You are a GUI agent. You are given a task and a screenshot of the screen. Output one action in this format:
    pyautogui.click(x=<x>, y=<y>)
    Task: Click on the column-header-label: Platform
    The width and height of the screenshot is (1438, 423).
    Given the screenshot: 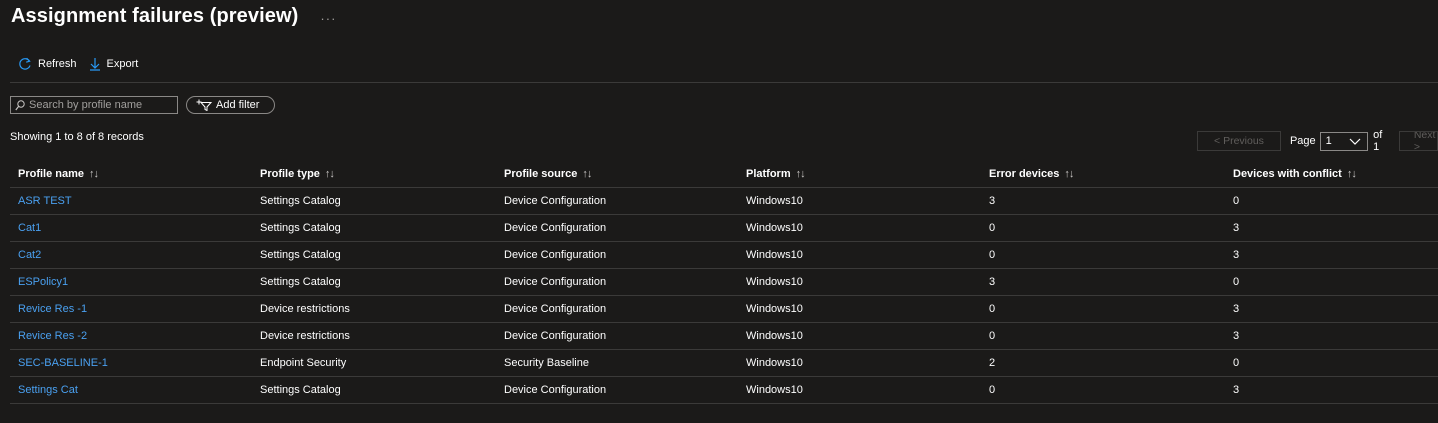 What is the action you would take?
    pyautogui.click(x=768, y=173)
    